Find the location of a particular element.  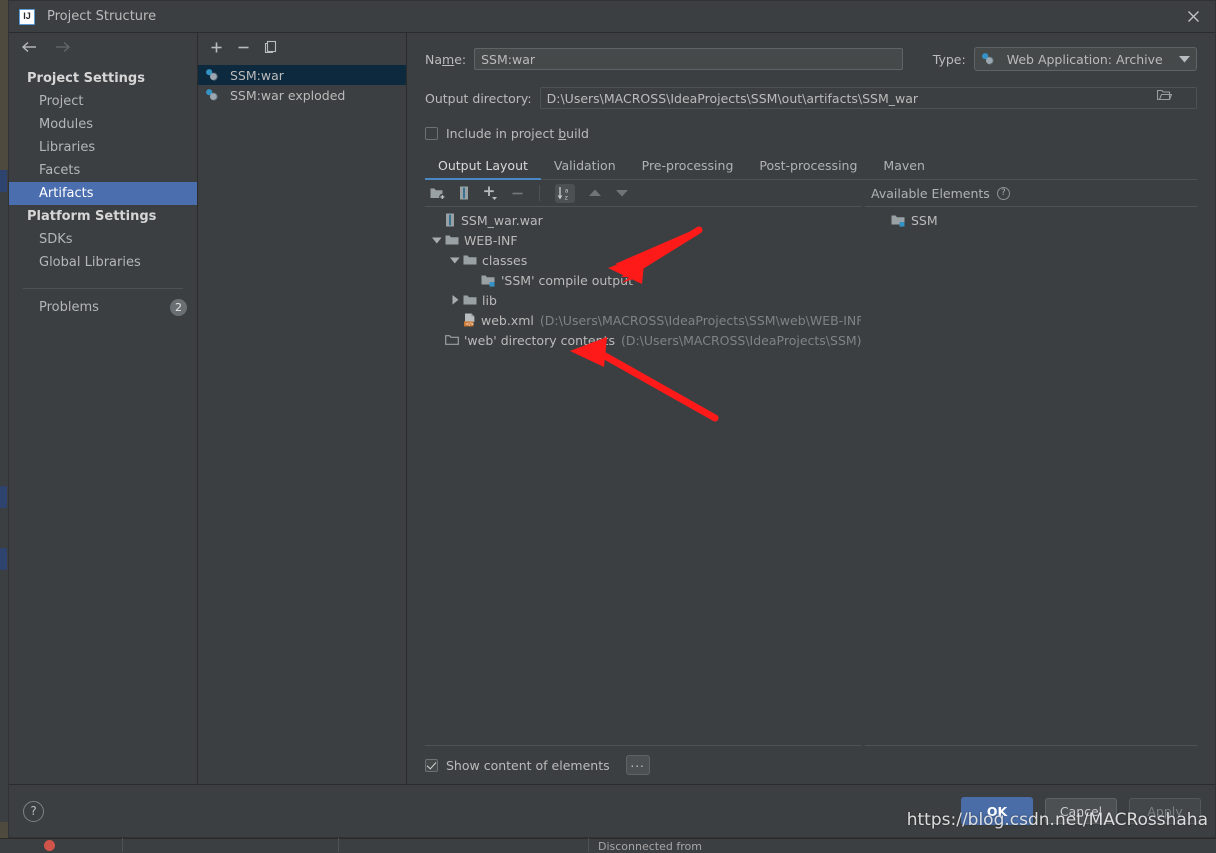

dialog-footer: ? OK Cancel Apply is located at coordinates (612, 810).